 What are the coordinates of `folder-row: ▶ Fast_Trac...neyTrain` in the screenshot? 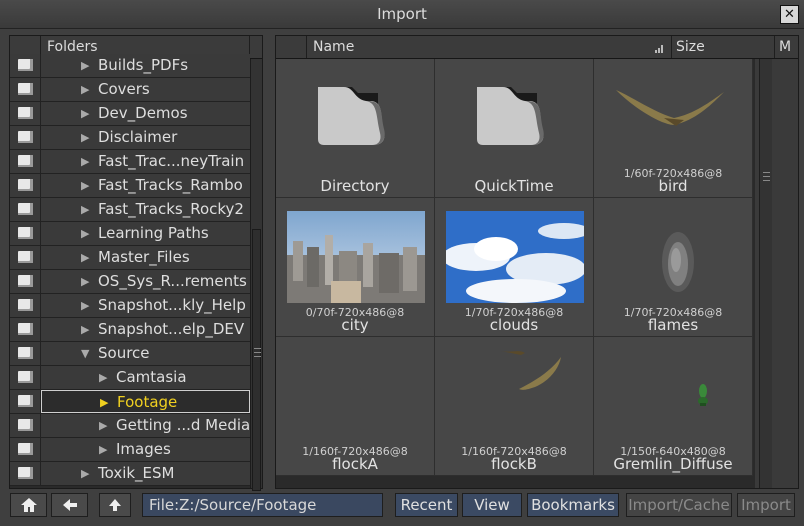 It's located at (130, 162).